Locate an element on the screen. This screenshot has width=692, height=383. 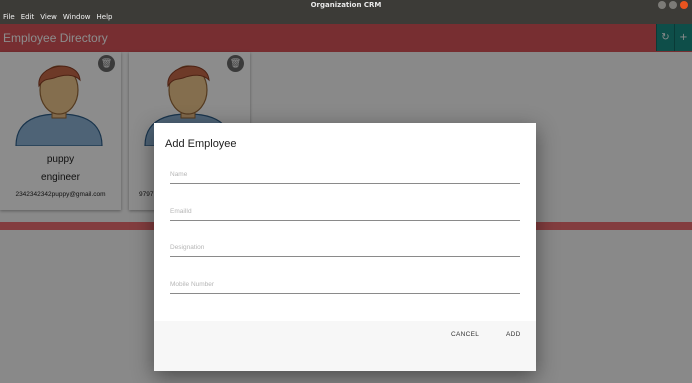
designation-field is located at coordinates (345, 246).